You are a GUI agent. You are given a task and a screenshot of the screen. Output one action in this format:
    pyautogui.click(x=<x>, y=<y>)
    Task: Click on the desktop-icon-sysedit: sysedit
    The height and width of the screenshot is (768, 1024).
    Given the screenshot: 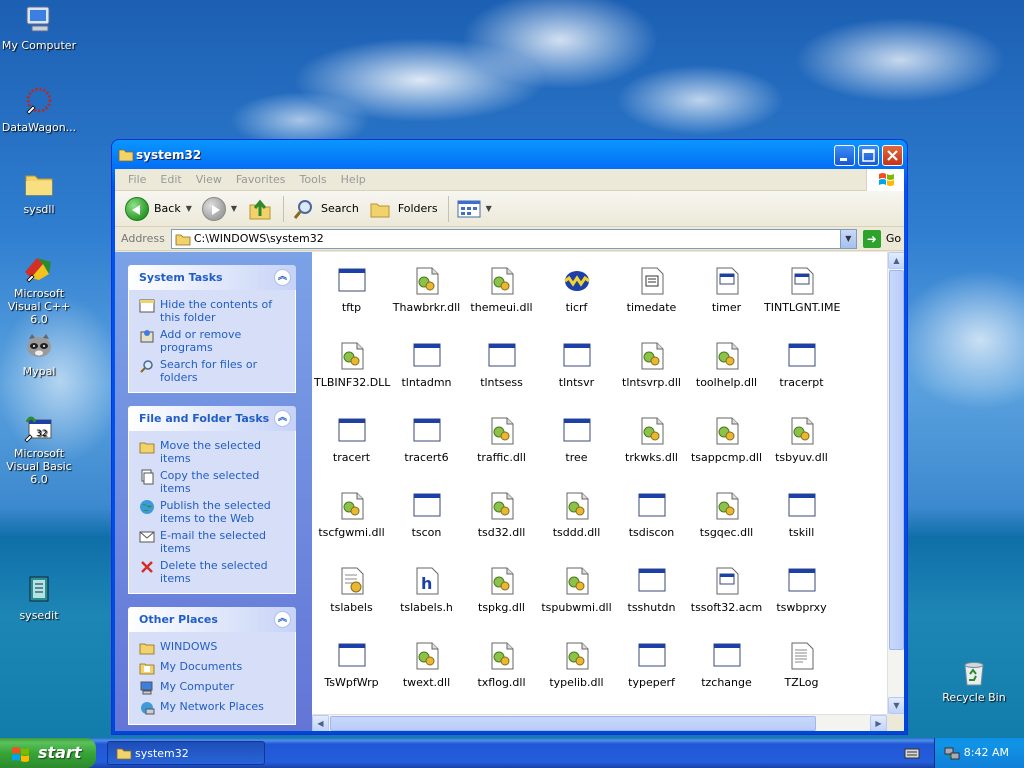 What is the action you would take?
    pyautogui.click(x=39, y=598)
    